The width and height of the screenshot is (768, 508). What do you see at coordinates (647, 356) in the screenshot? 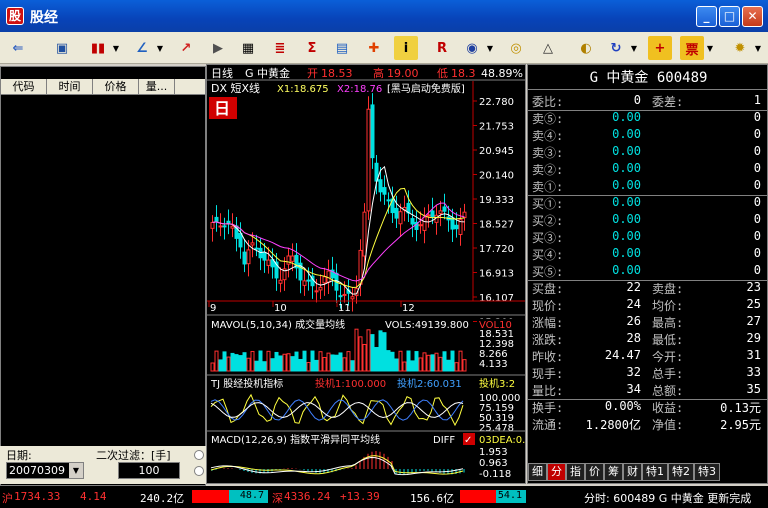
I see `quote-row: 昨收: 24.47 今开: 31` at bounding box center [647, 356].